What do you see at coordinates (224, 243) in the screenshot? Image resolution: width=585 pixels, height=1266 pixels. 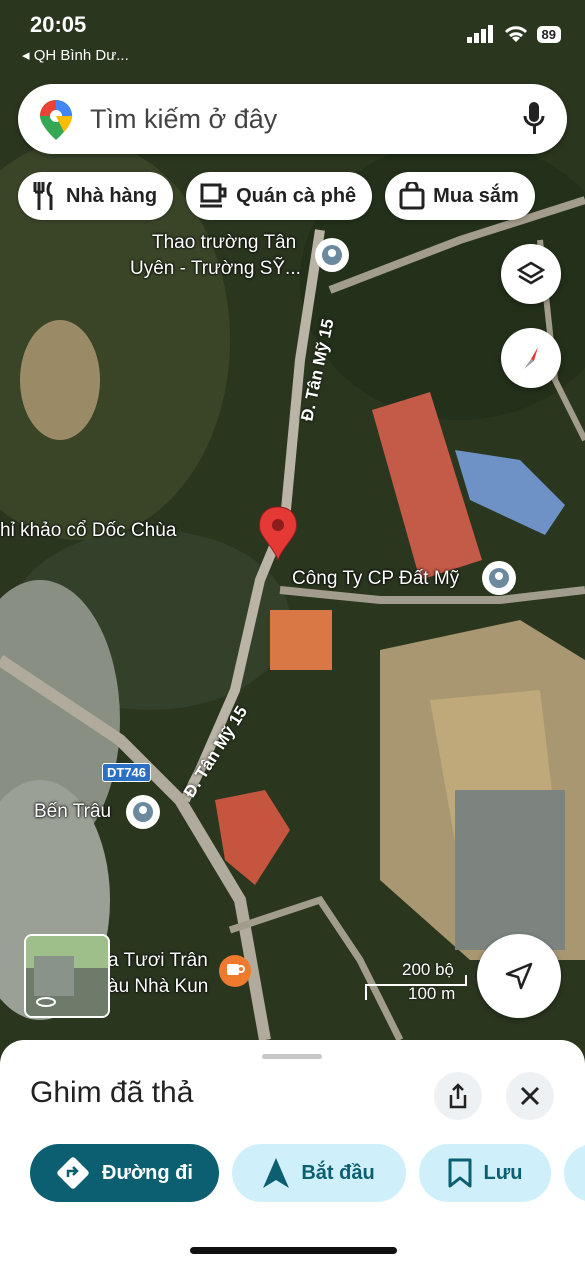 I see `place-label: Thao trường Tân` at bounding box center [224, 243].